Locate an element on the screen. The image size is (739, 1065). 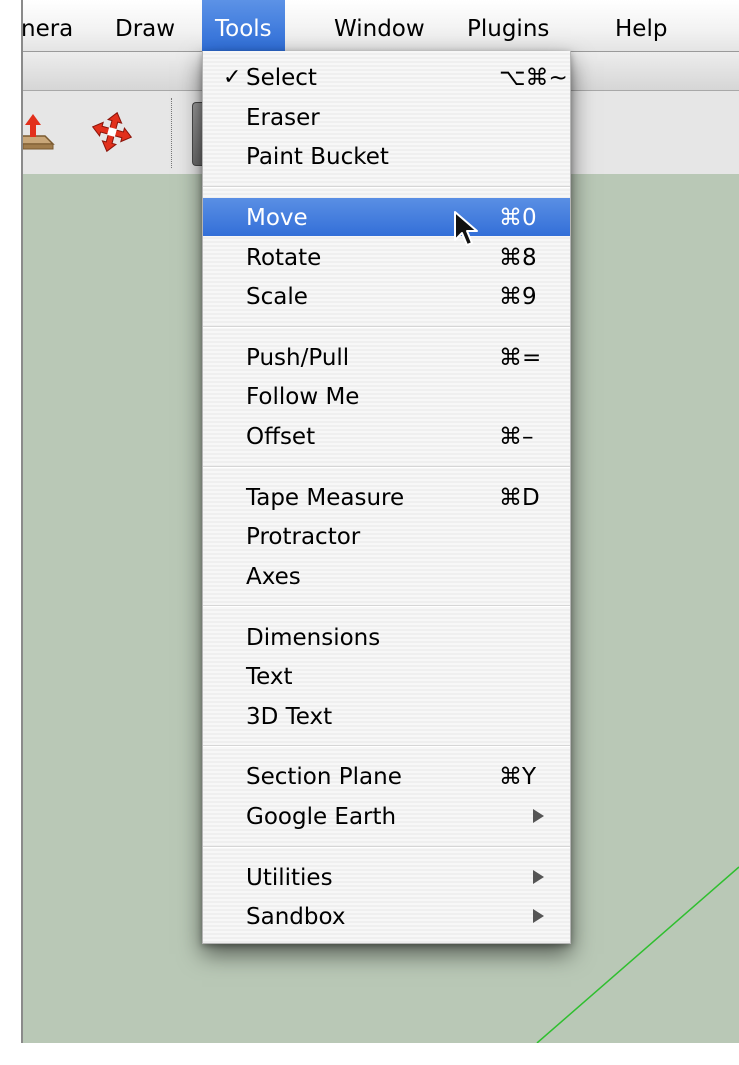
shortcut-label: ⌘0 is located at coordinates (518, 218).